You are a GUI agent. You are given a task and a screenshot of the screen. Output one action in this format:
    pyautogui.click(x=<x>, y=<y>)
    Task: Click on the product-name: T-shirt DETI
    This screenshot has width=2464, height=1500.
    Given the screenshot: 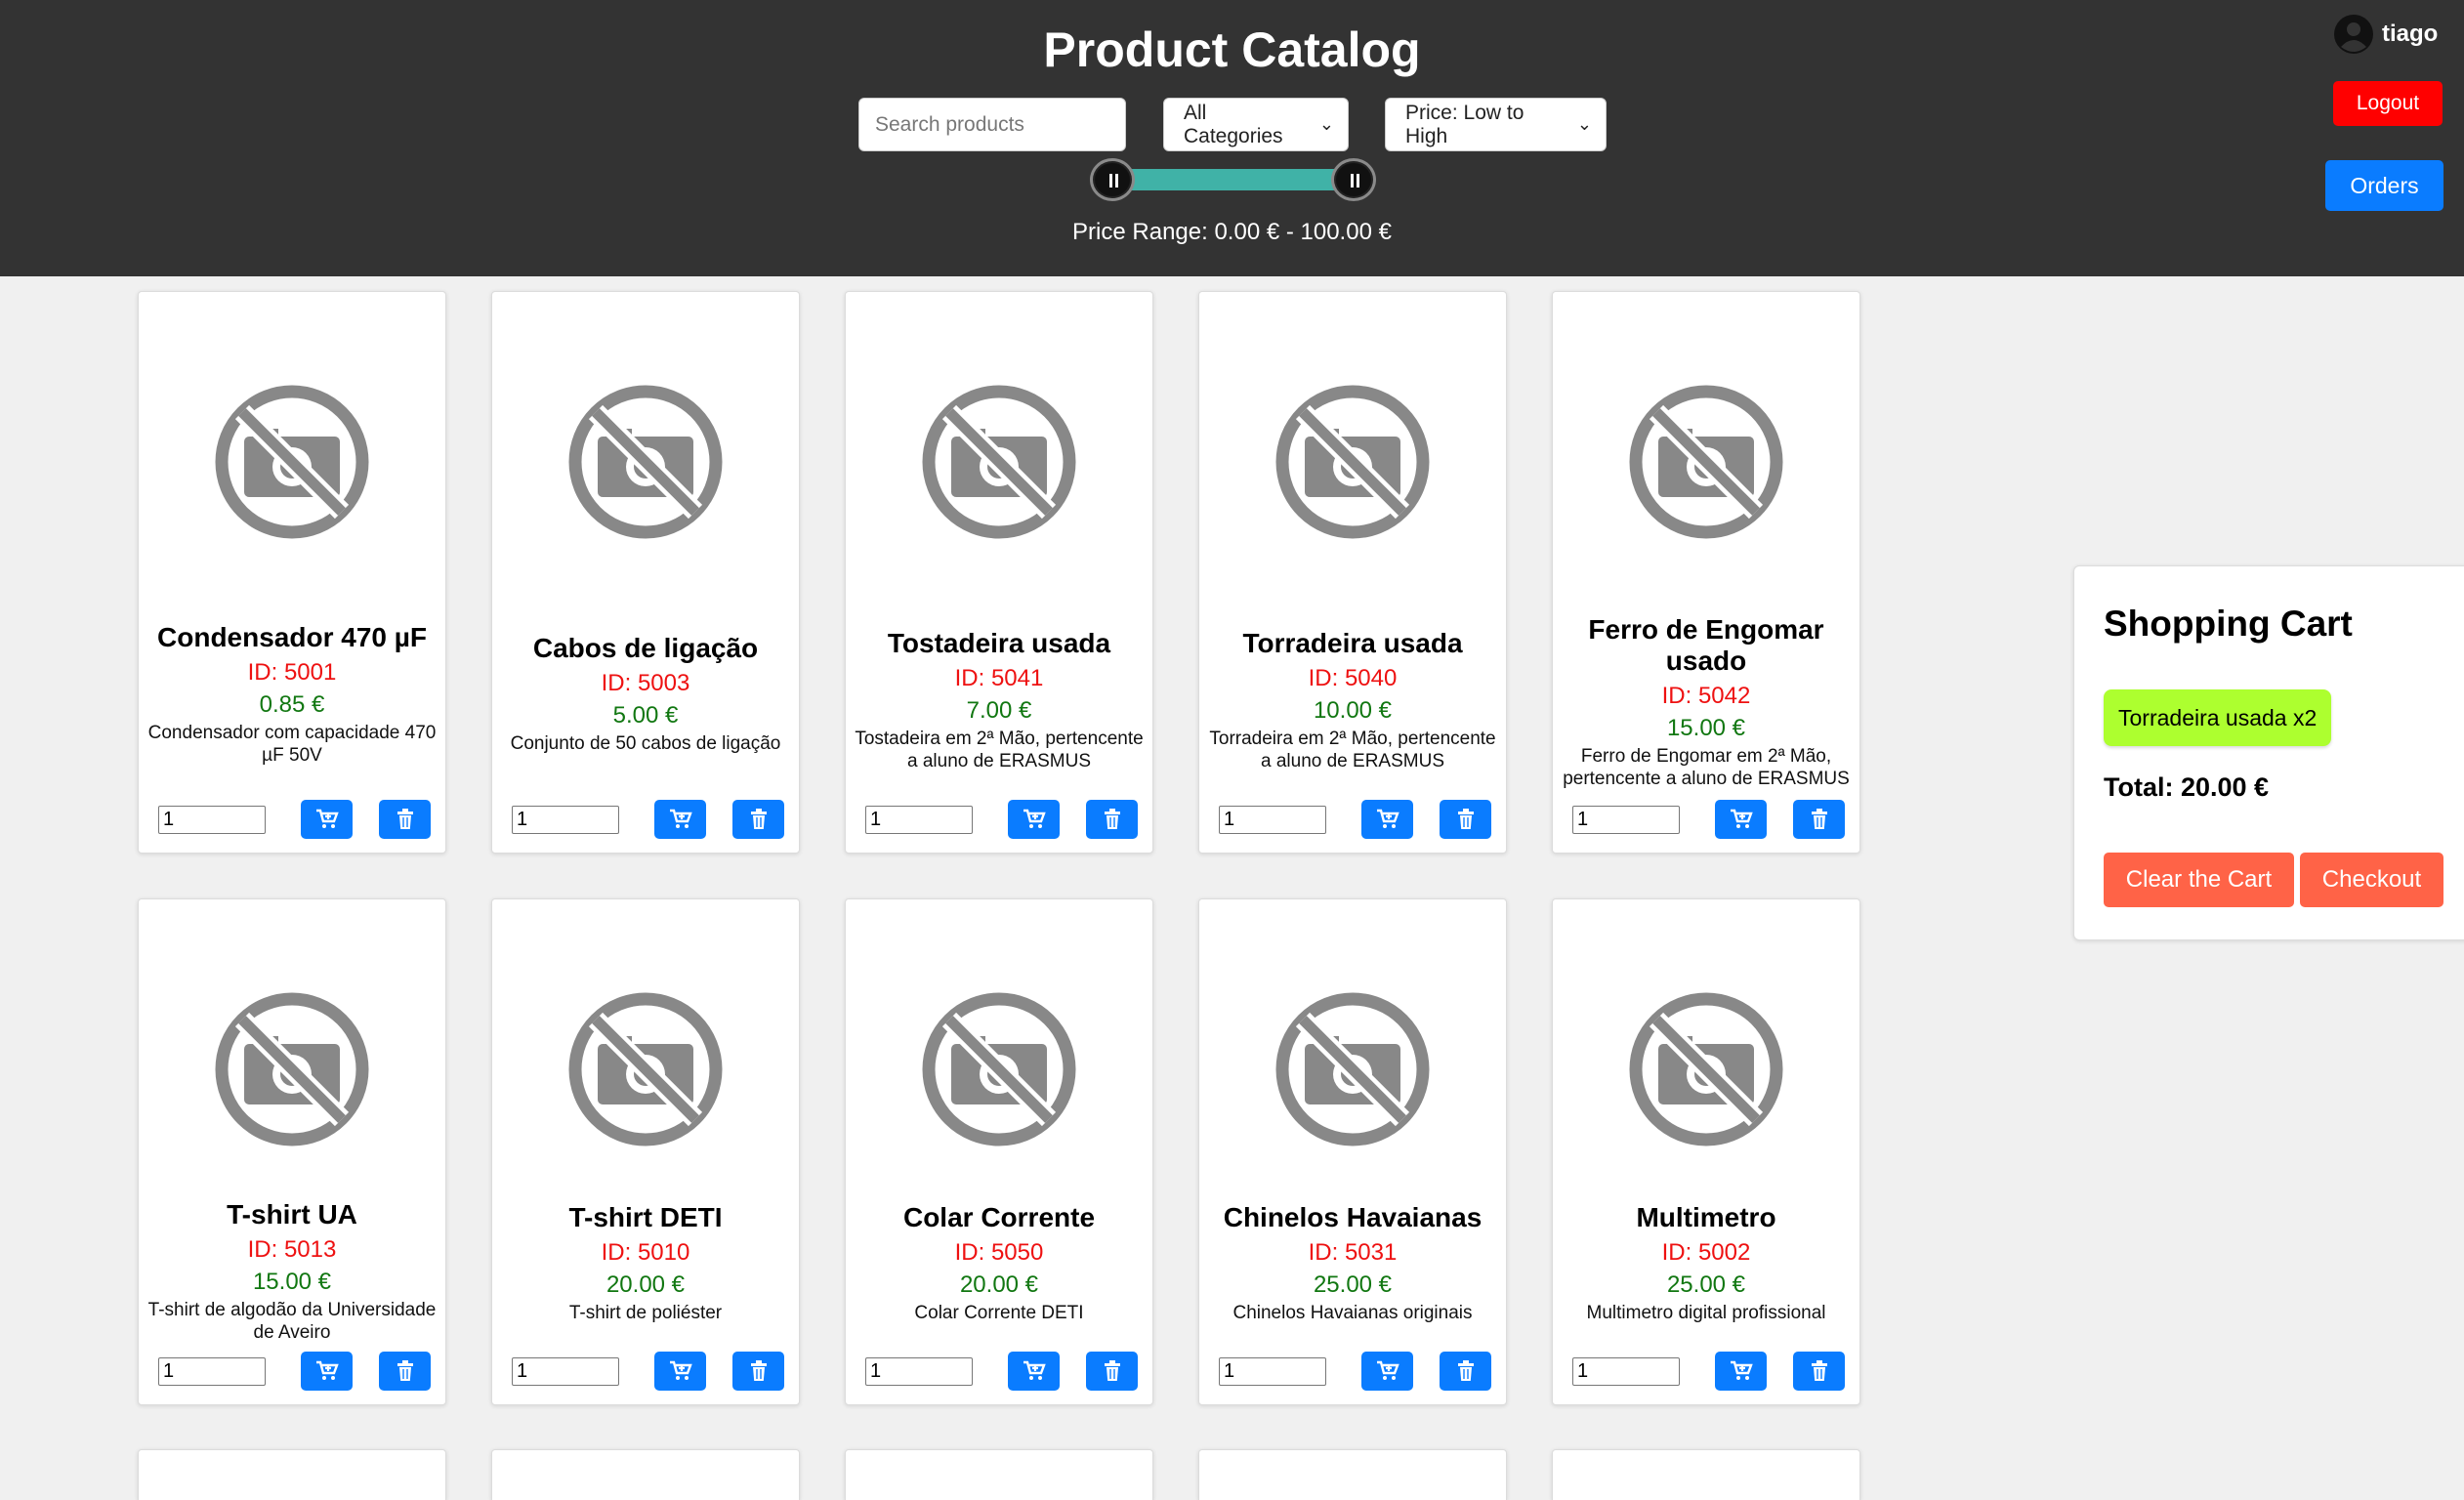 What is the action you would take?
    pyautogui.click(x=646, y=1217)
    